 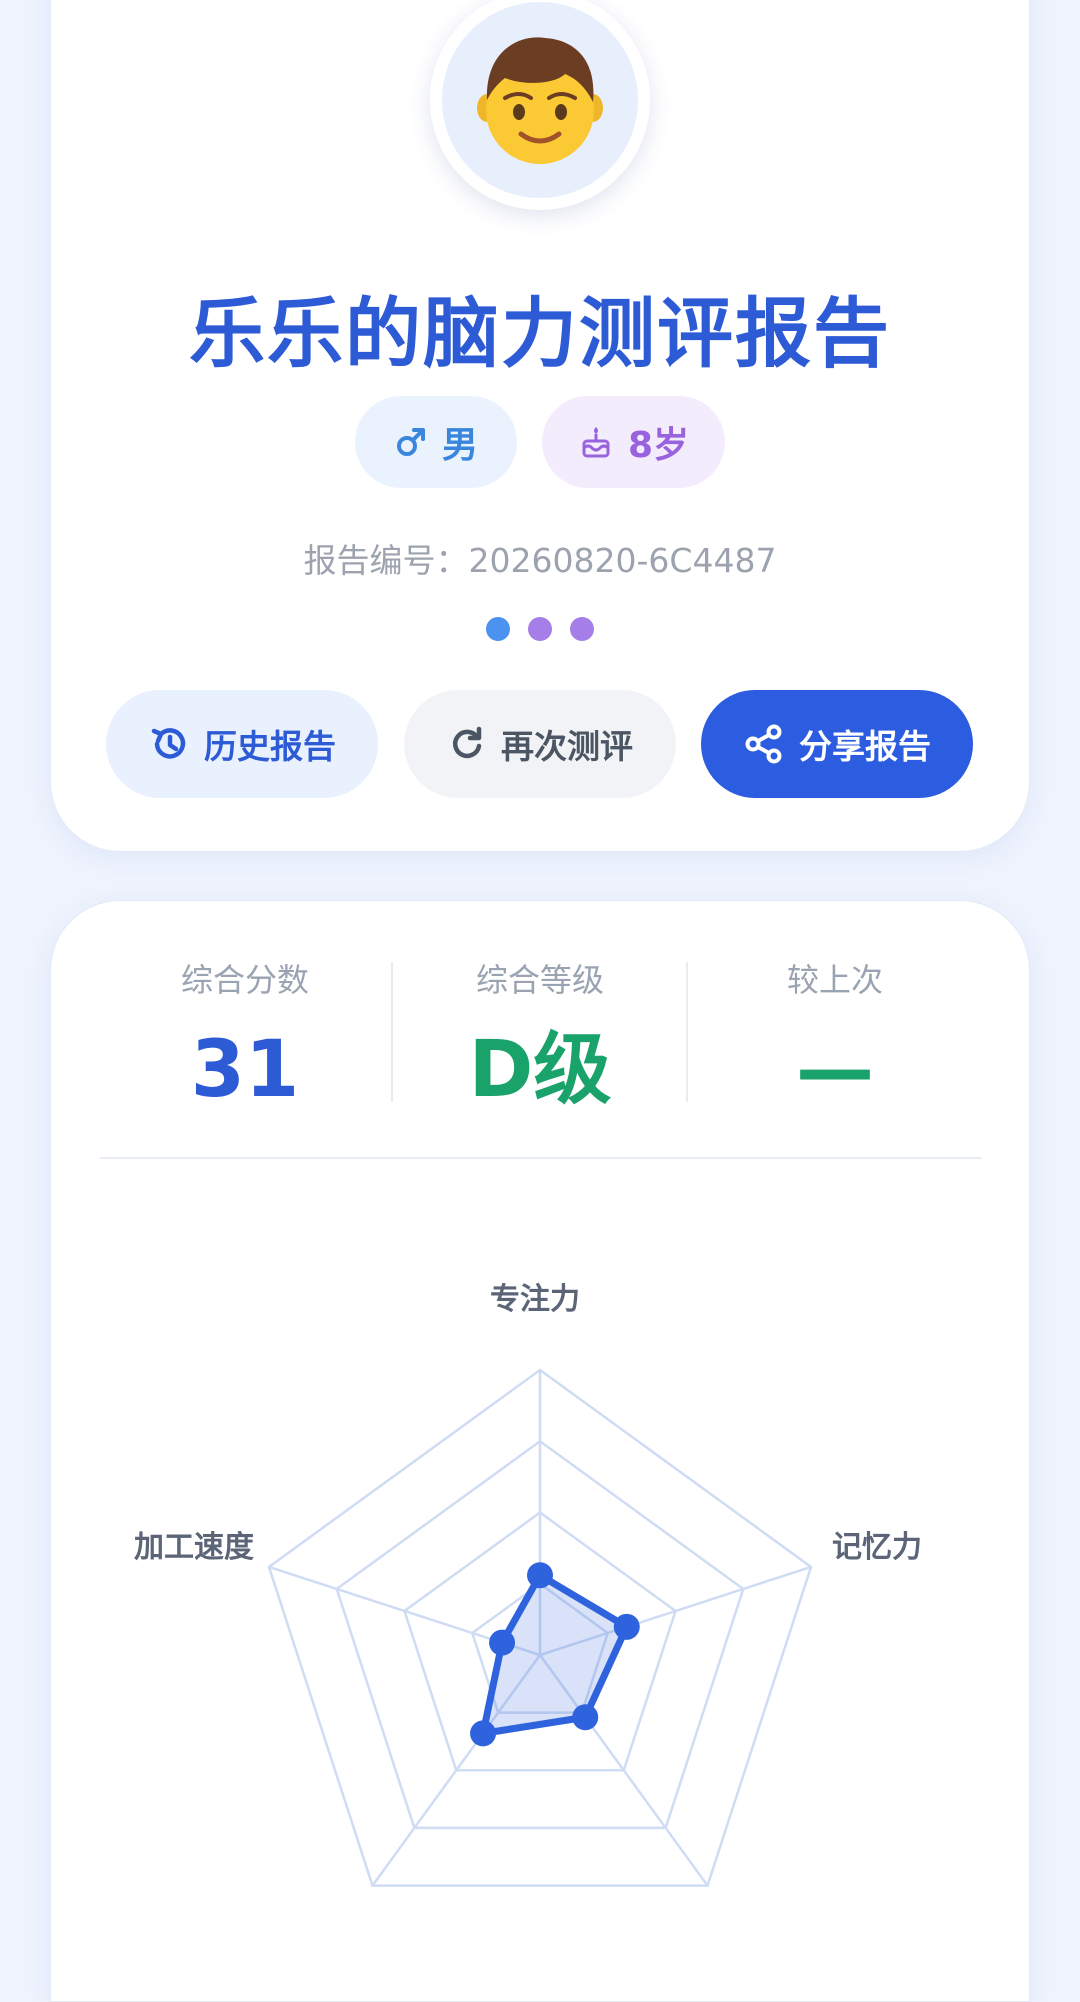 I want to click on gender-badge: 男, so click(x=436, y=442).